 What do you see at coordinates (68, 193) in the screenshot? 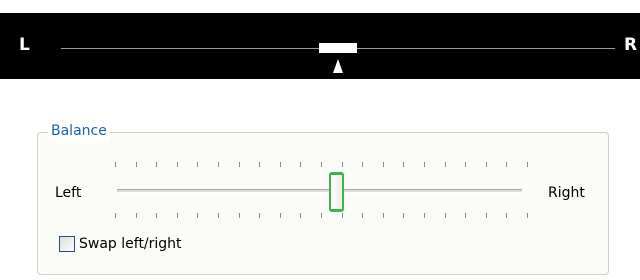
I see `left-label: Left` at bounding box center [68, 193].